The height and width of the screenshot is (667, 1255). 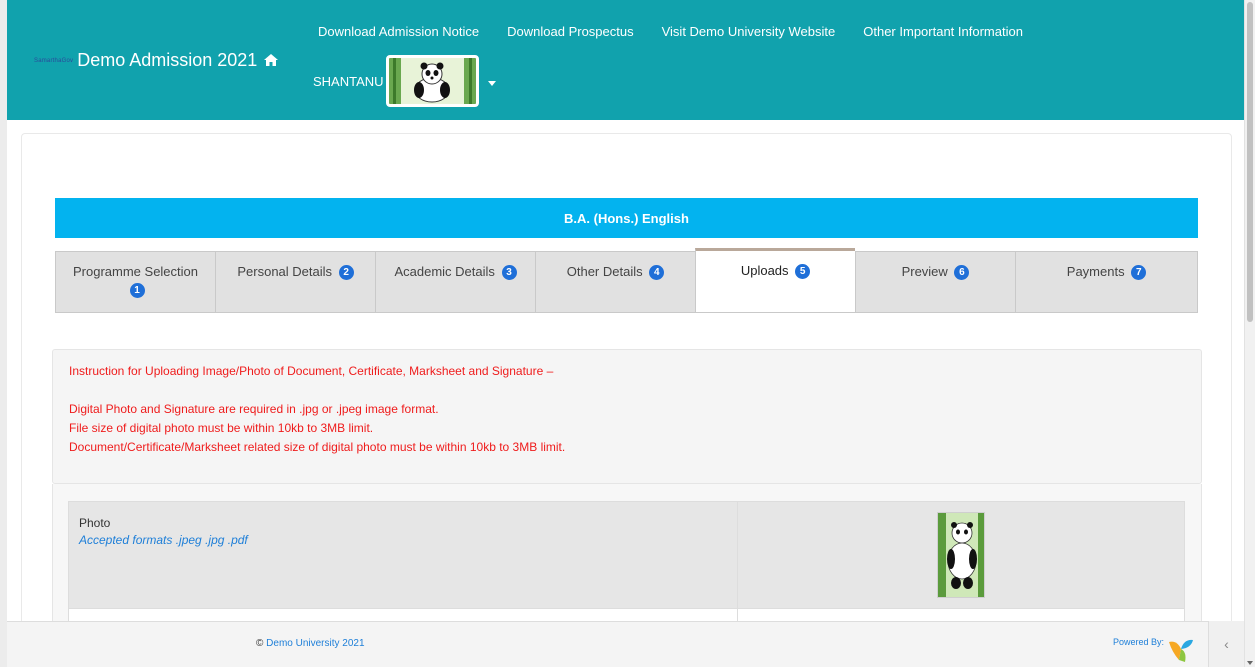 What do you see at coordinates (935, 282) in the screenshot?
I see `tab-preview: Preview 6` at bounding box center [935, 282].